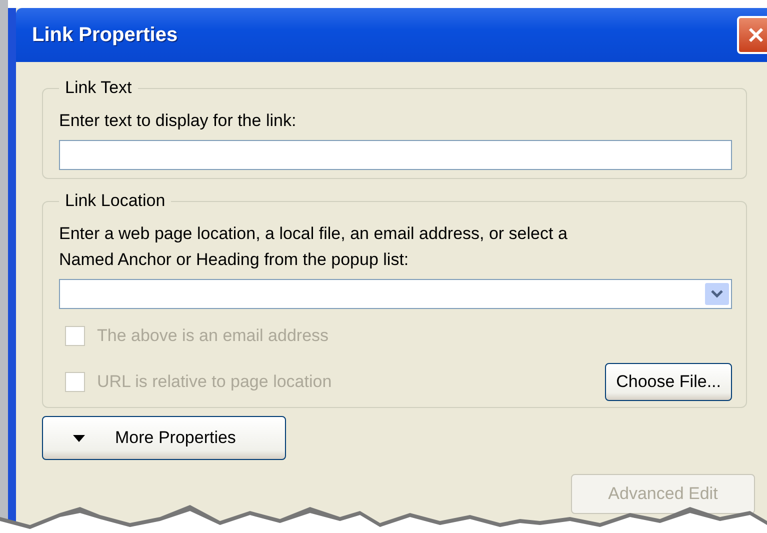 The image size is (767, 533). What do you see at coordinates (395, 294) in the screenshot?
I see `combo-box` at bounding box center [395, 294].